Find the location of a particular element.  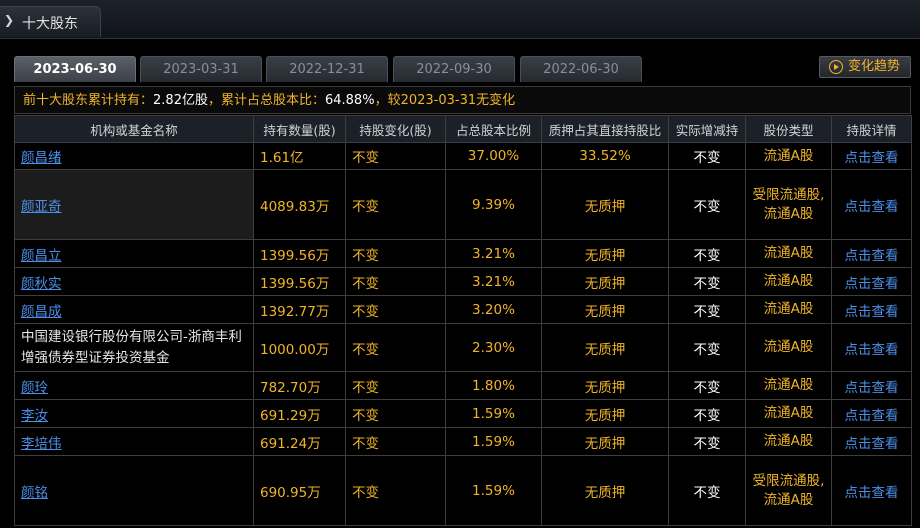

table-row: 颜昌立 1399.56万 不变 3.21% 无质押 不变 流通A股 点击查看 is located at coordinates (463, 253).